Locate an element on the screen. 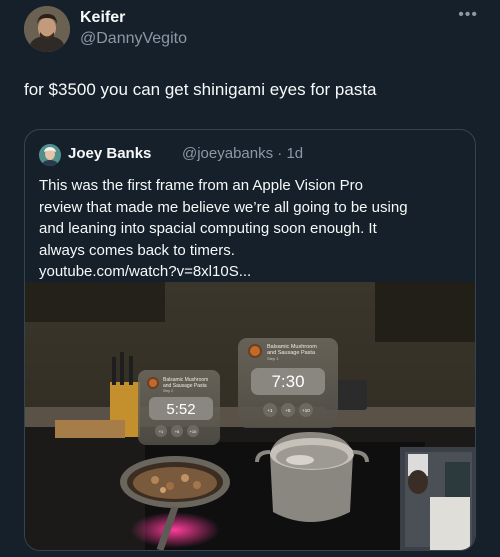 The width and height of the screenshot is (500, 557). more-dots-icon: ••• is located at coordinates (468, 15).